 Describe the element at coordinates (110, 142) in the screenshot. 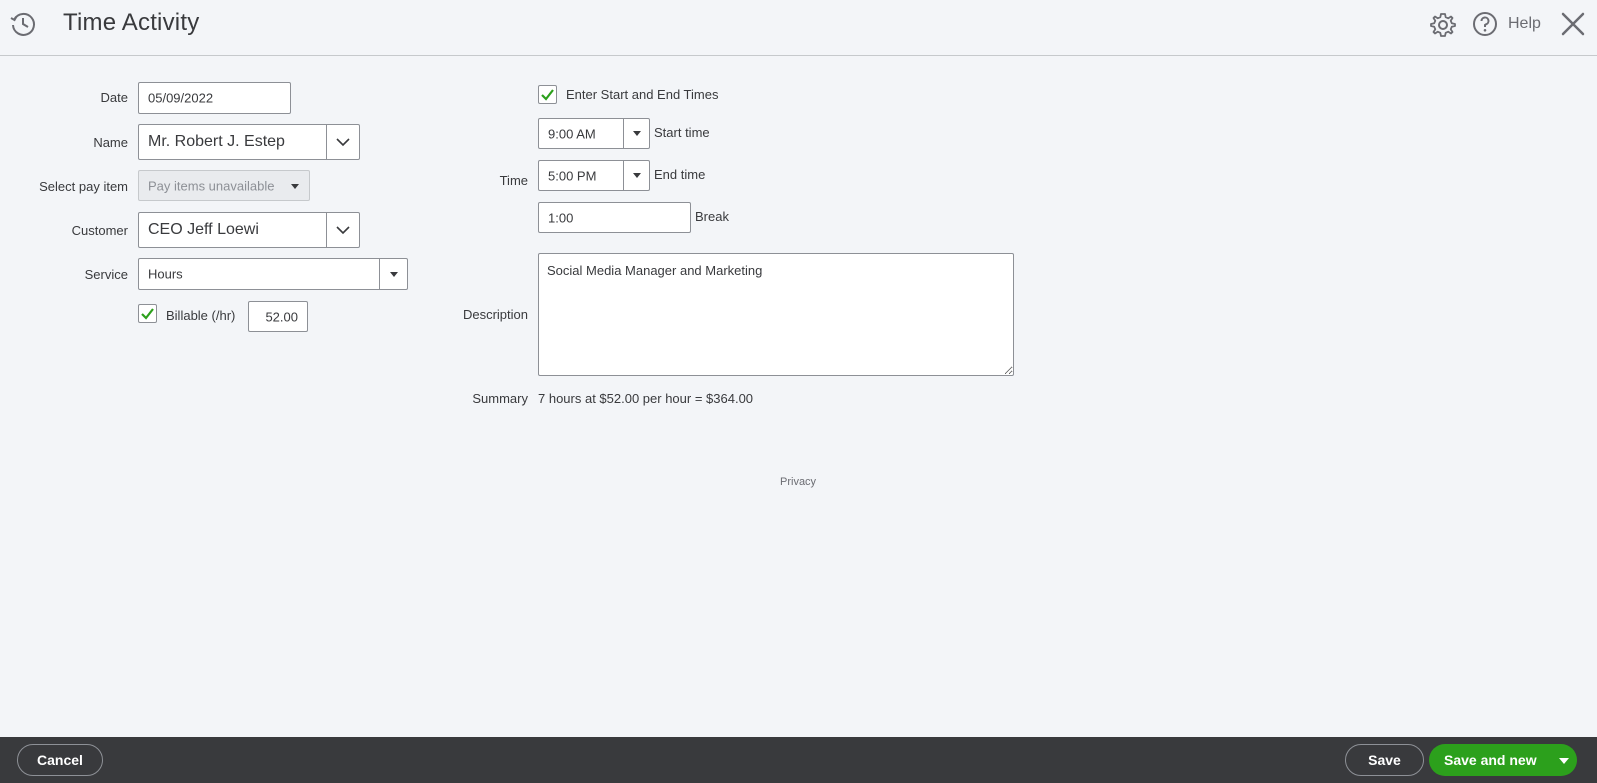

I see `name-label: Name` at that location.